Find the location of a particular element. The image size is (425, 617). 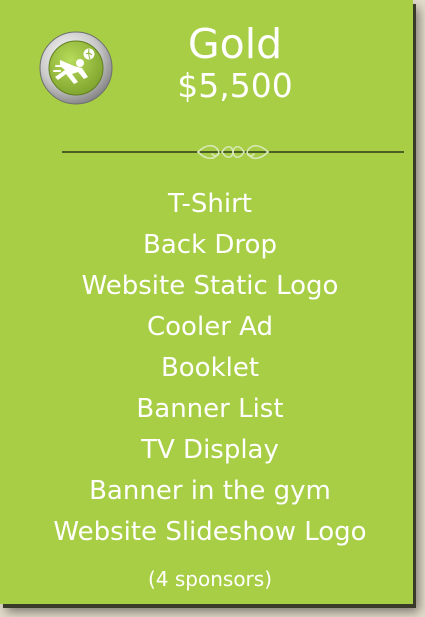

list-item: Booklet is located at coordinates (210, 368).